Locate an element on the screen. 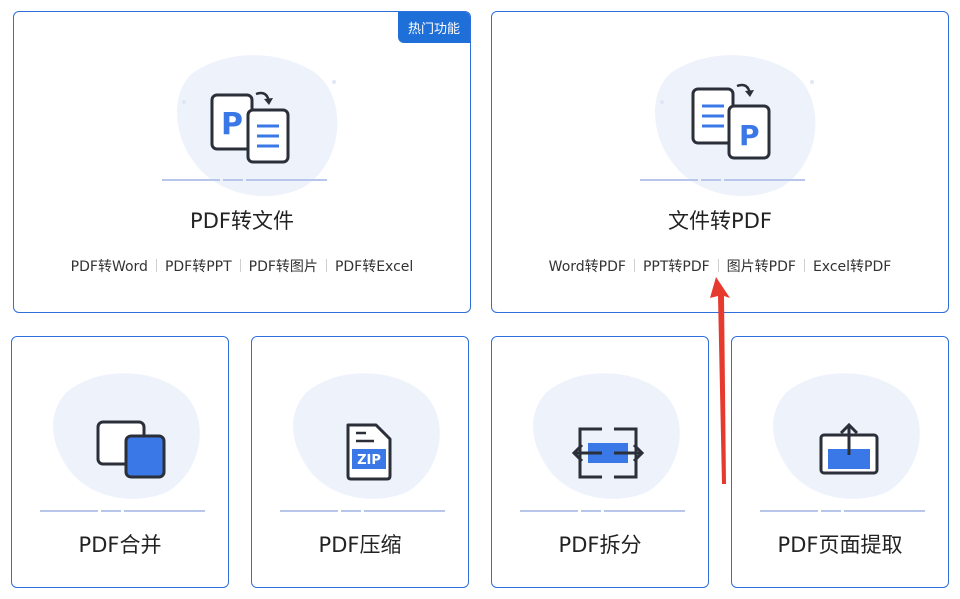 The height and width of the screenshot is (599, 960). merge-pages-icon is located at coordinates (131, 449).